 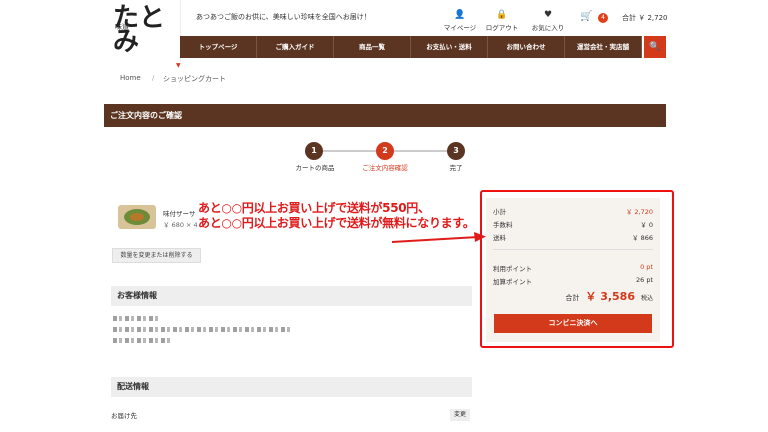 I want to click on step-3: 3, so click(x=456, y=151).